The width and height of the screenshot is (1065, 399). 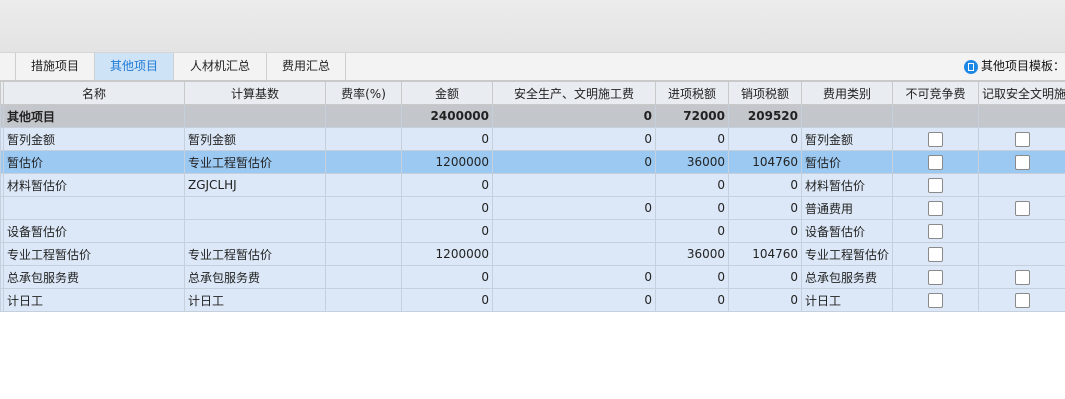 I want to click on column-header-safety-civil: 记取安全文明施, so click(x=1021, y=93).